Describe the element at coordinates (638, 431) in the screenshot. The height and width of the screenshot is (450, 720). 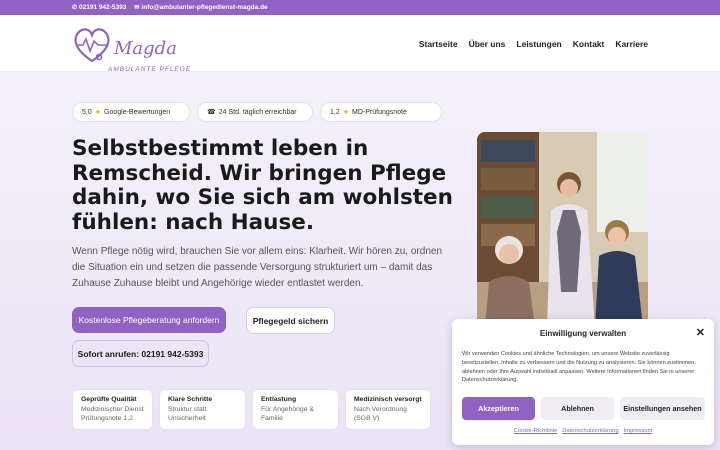
I see `imprint-link: Impressum` at that location.